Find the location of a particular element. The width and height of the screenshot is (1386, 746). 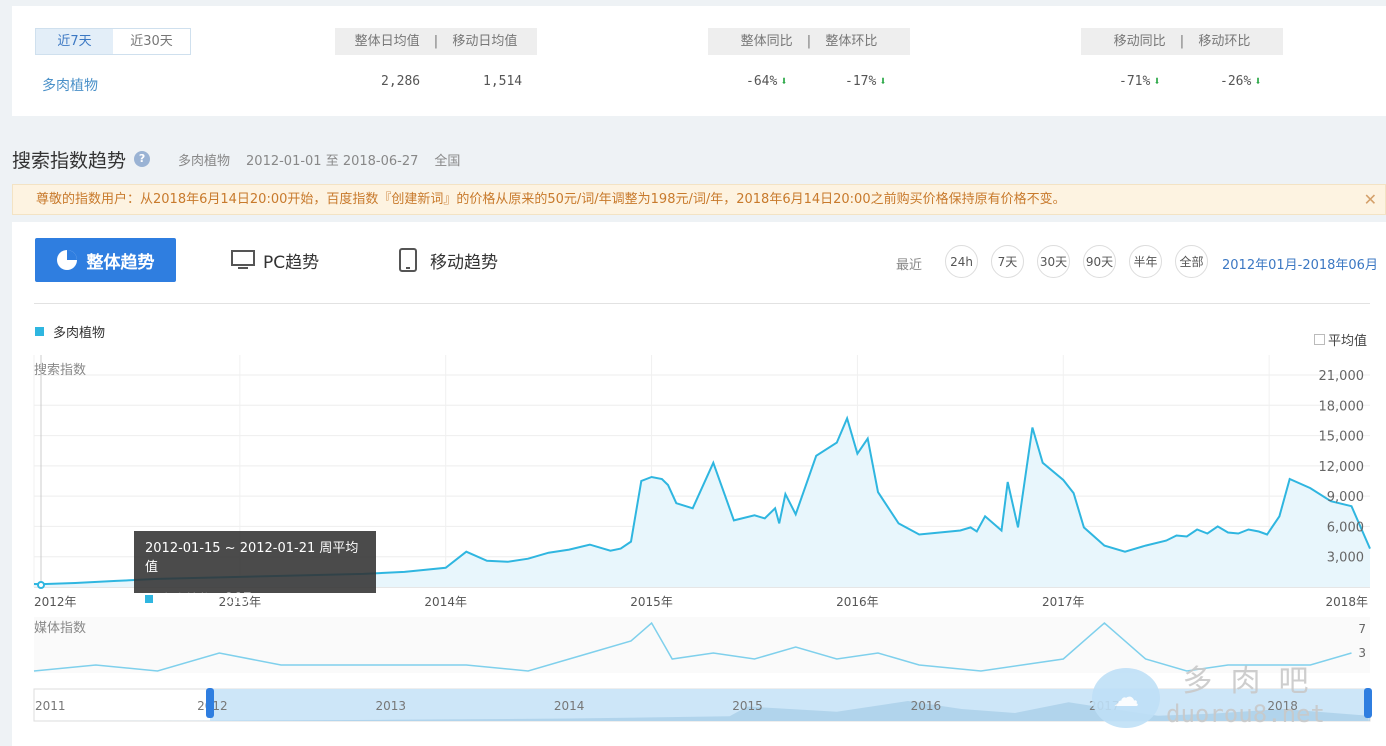

overall-ratio-header: 整体同比 | 整体环比 is located at coordinates (809, 41).